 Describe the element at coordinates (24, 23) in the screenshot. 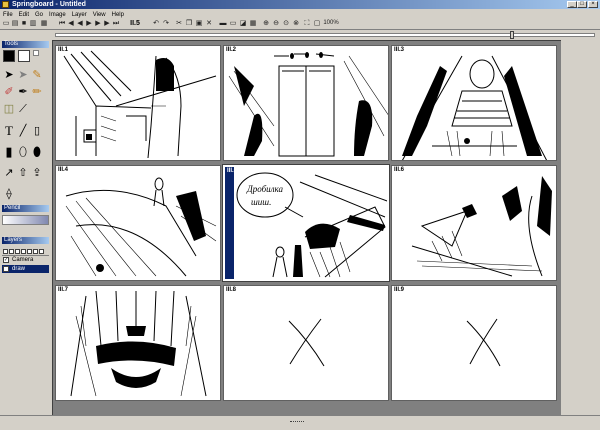

I see `save-icon: ■` at that location.